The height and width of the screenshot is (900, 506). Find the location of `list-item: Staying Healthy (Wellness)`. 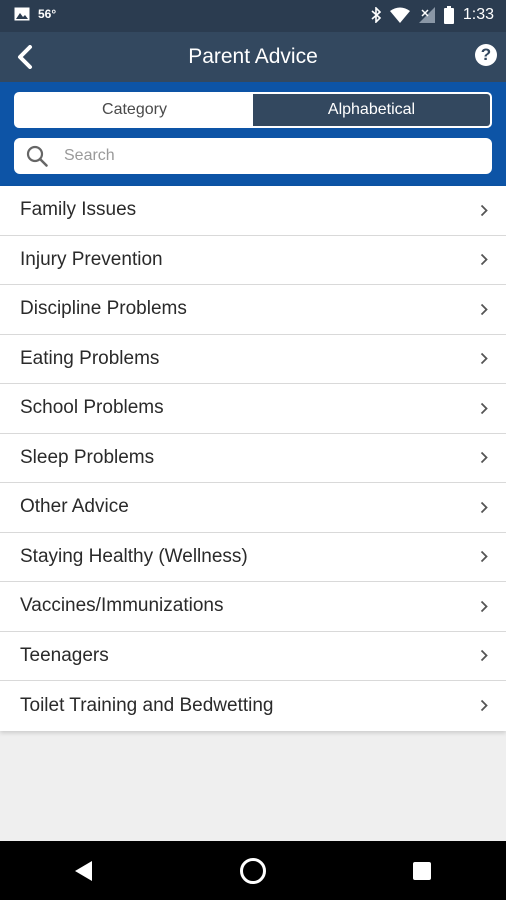

list-item: Staying Healthy (Wellness) is located at coordinates (253, 557).